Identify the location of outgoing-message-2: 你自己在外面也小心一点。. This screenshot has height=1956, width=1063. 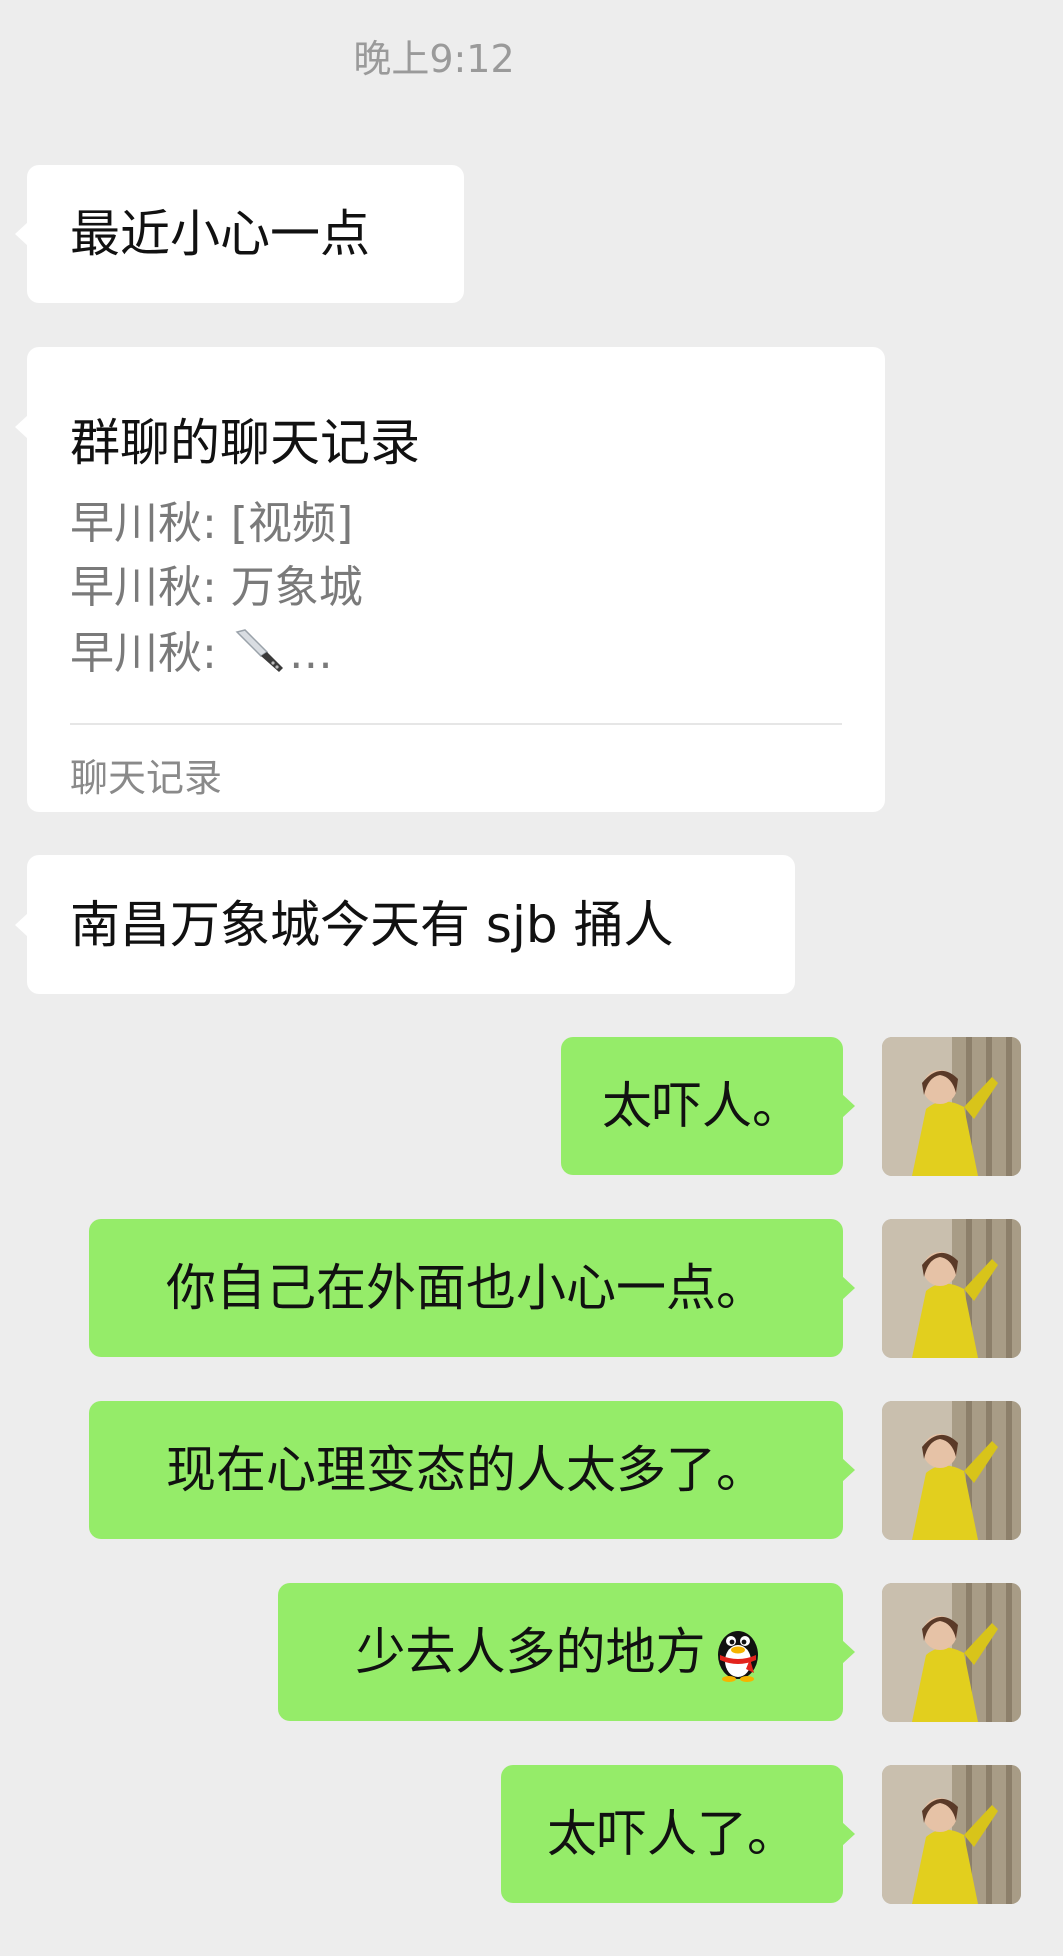
(472, 1288).